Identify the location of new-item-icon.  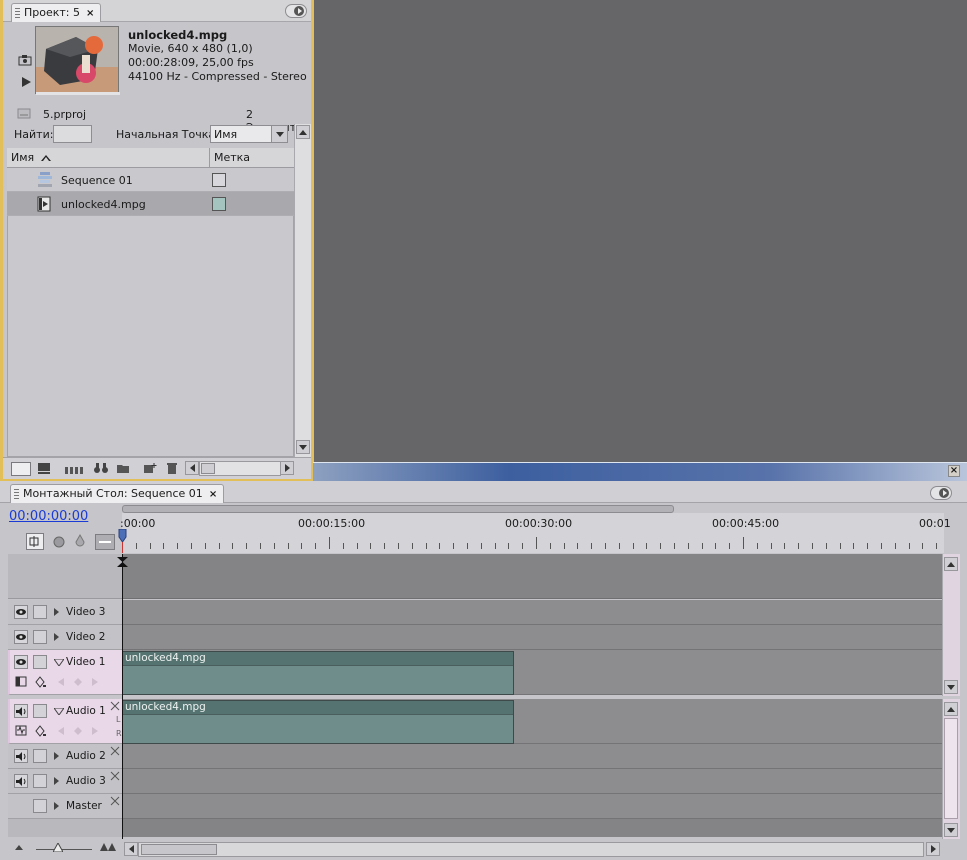
(150, 468).